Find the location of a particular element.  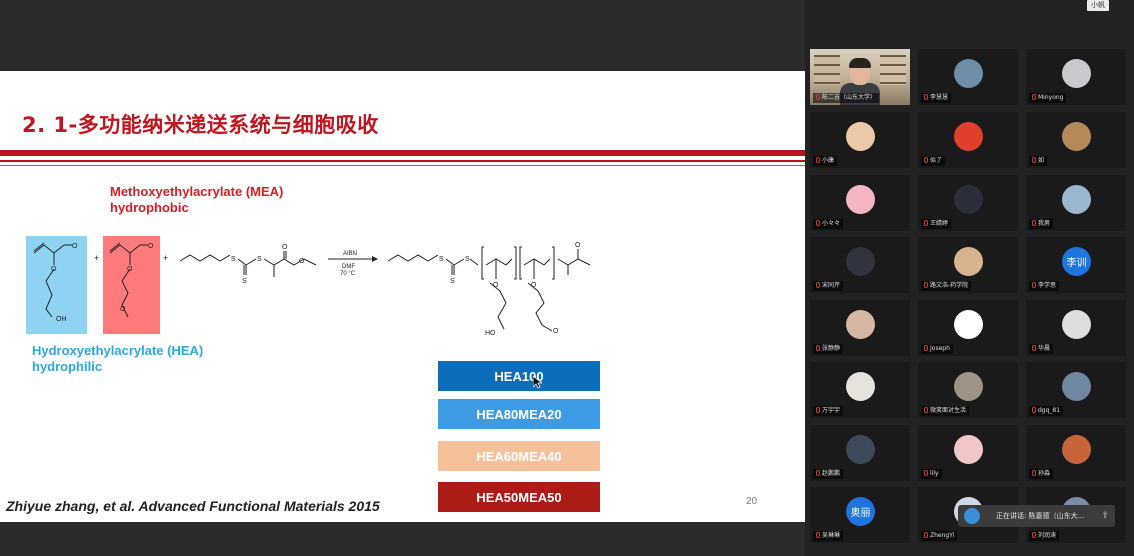

participant-tile: 陈二吉（山东大学） is located at coordinates (860, 77).